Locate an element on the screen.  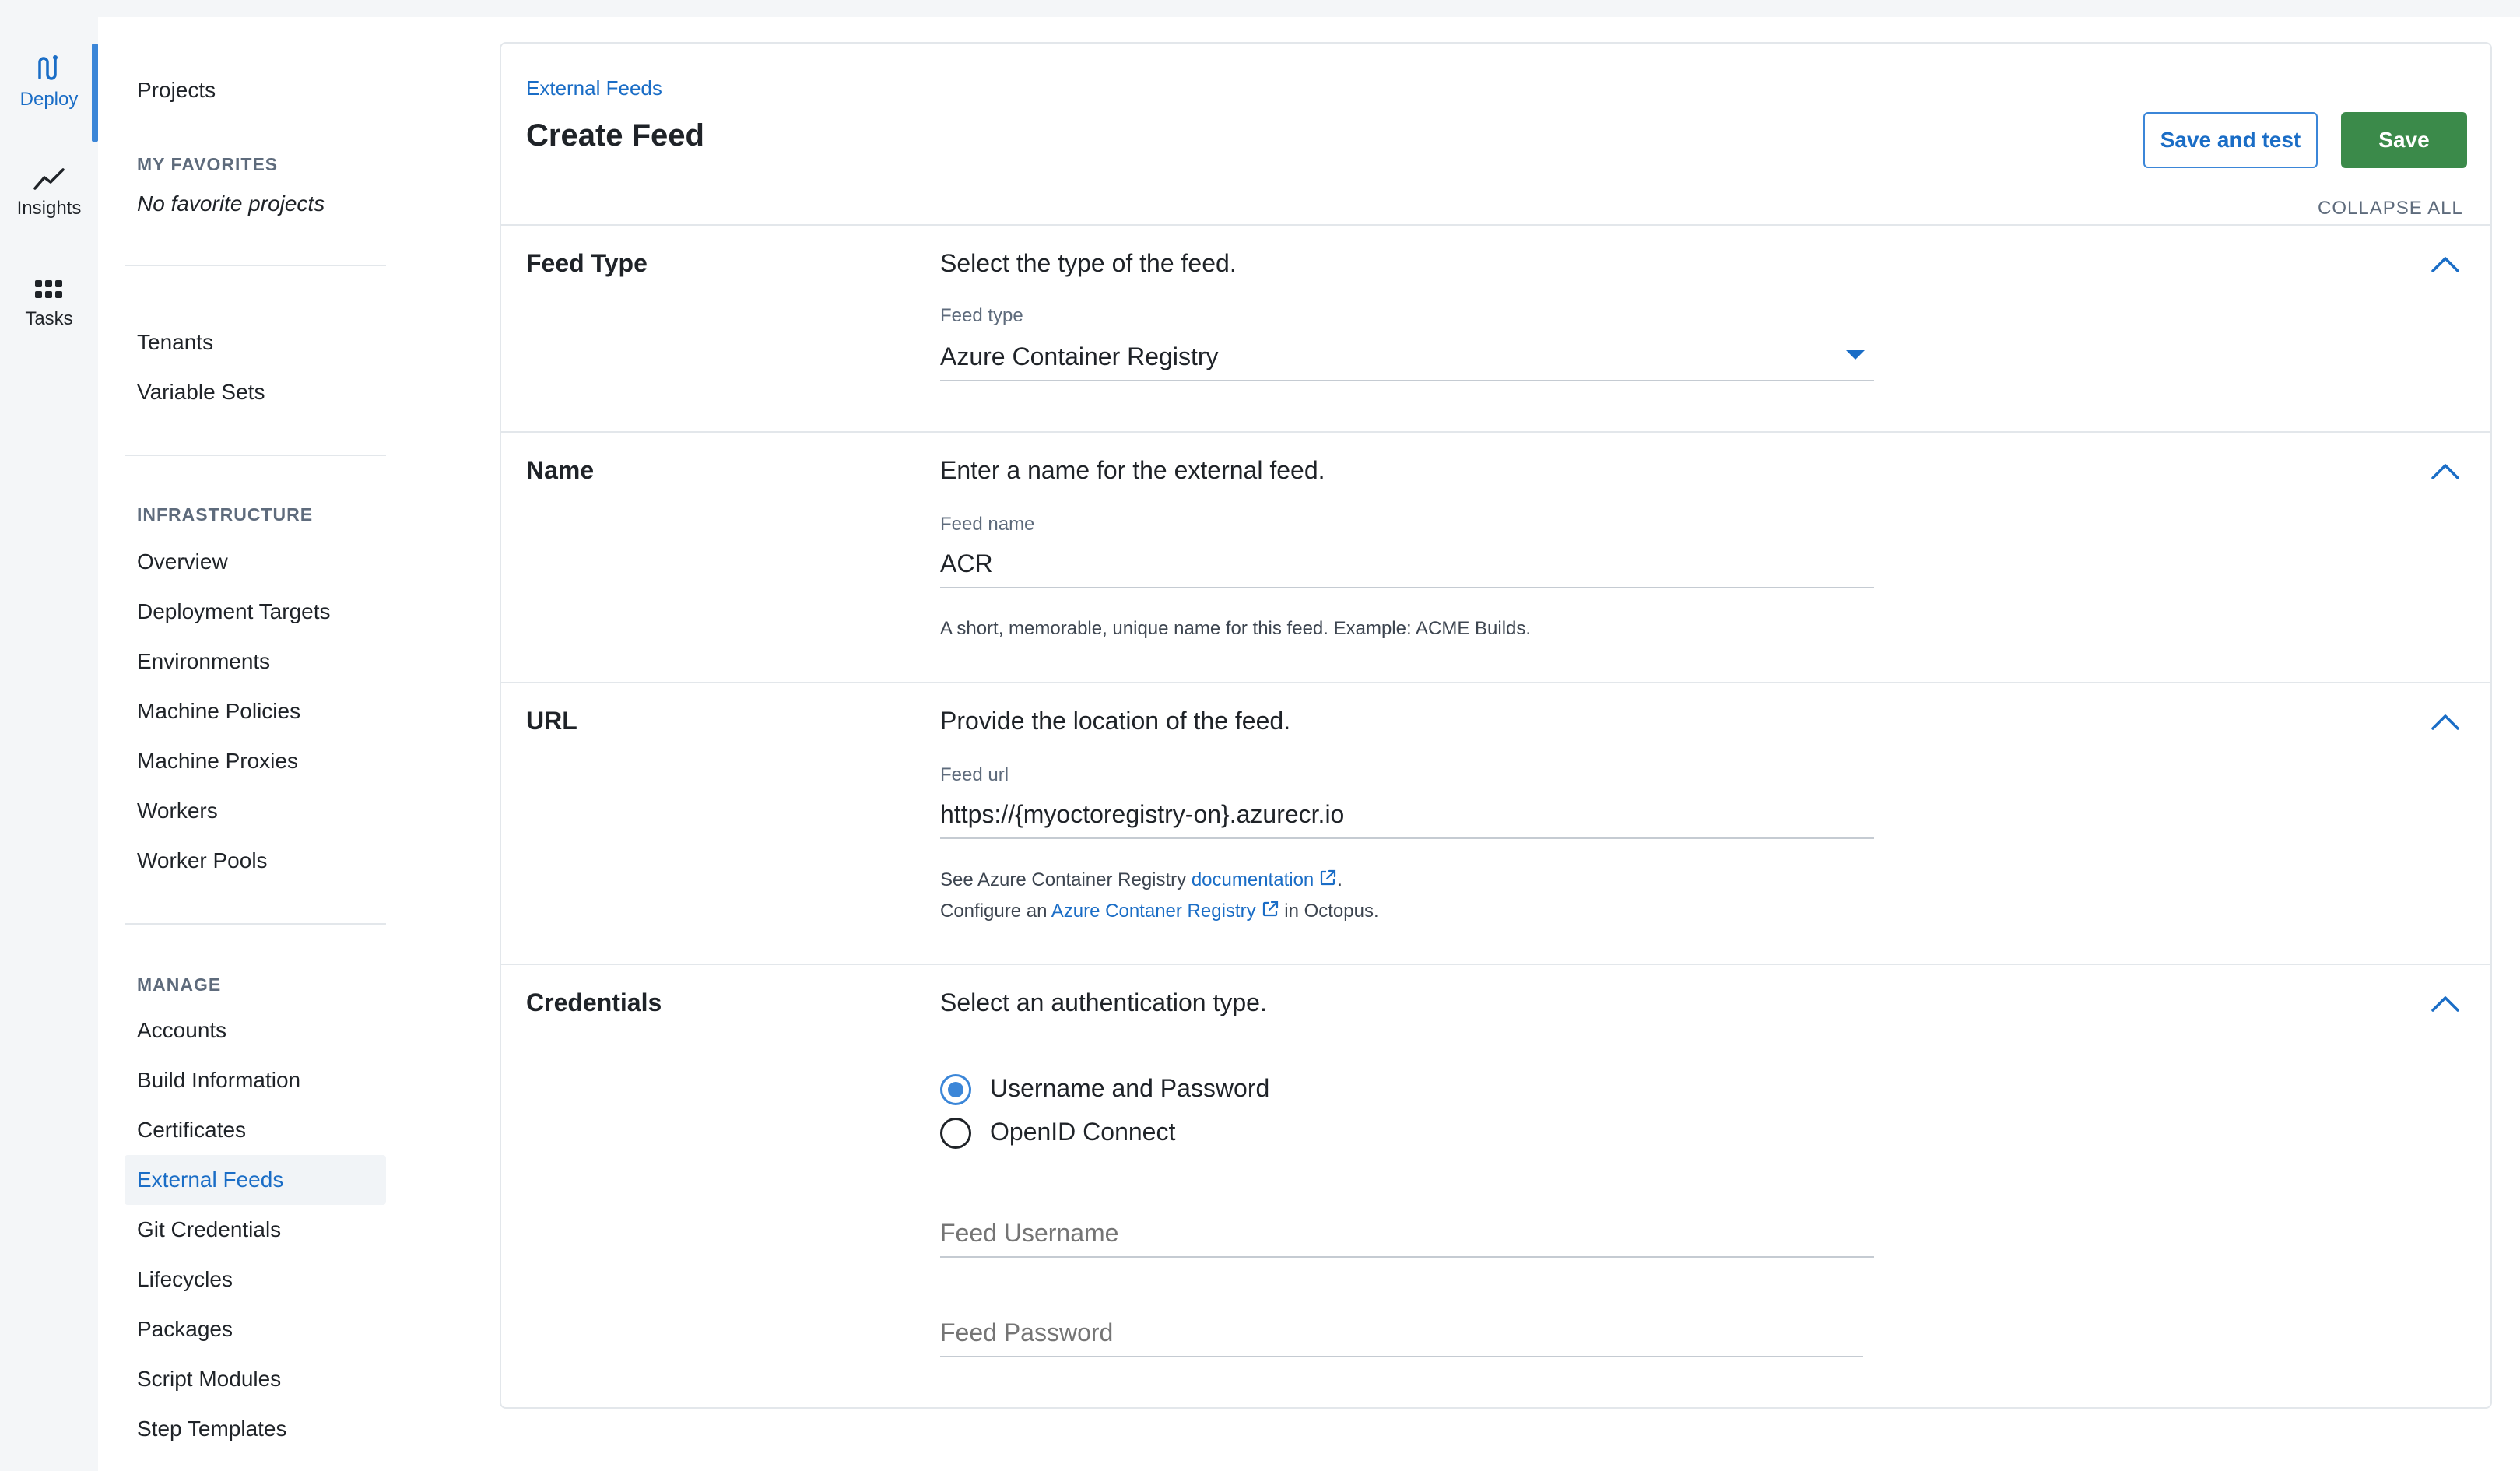
caret-down-icon is located at coordinates (1855, 355).